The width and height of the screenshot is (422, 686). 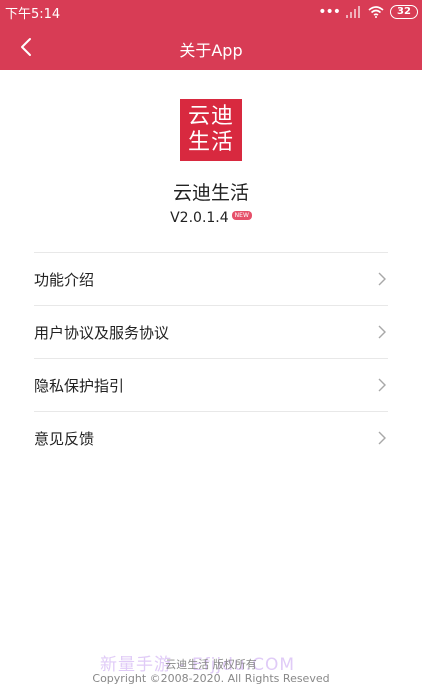 What do you see at coordinates (211, 12) in the screenshot?
I see `status-bar: 下午5:14 ••• 32` at bounding box center [211, 12].